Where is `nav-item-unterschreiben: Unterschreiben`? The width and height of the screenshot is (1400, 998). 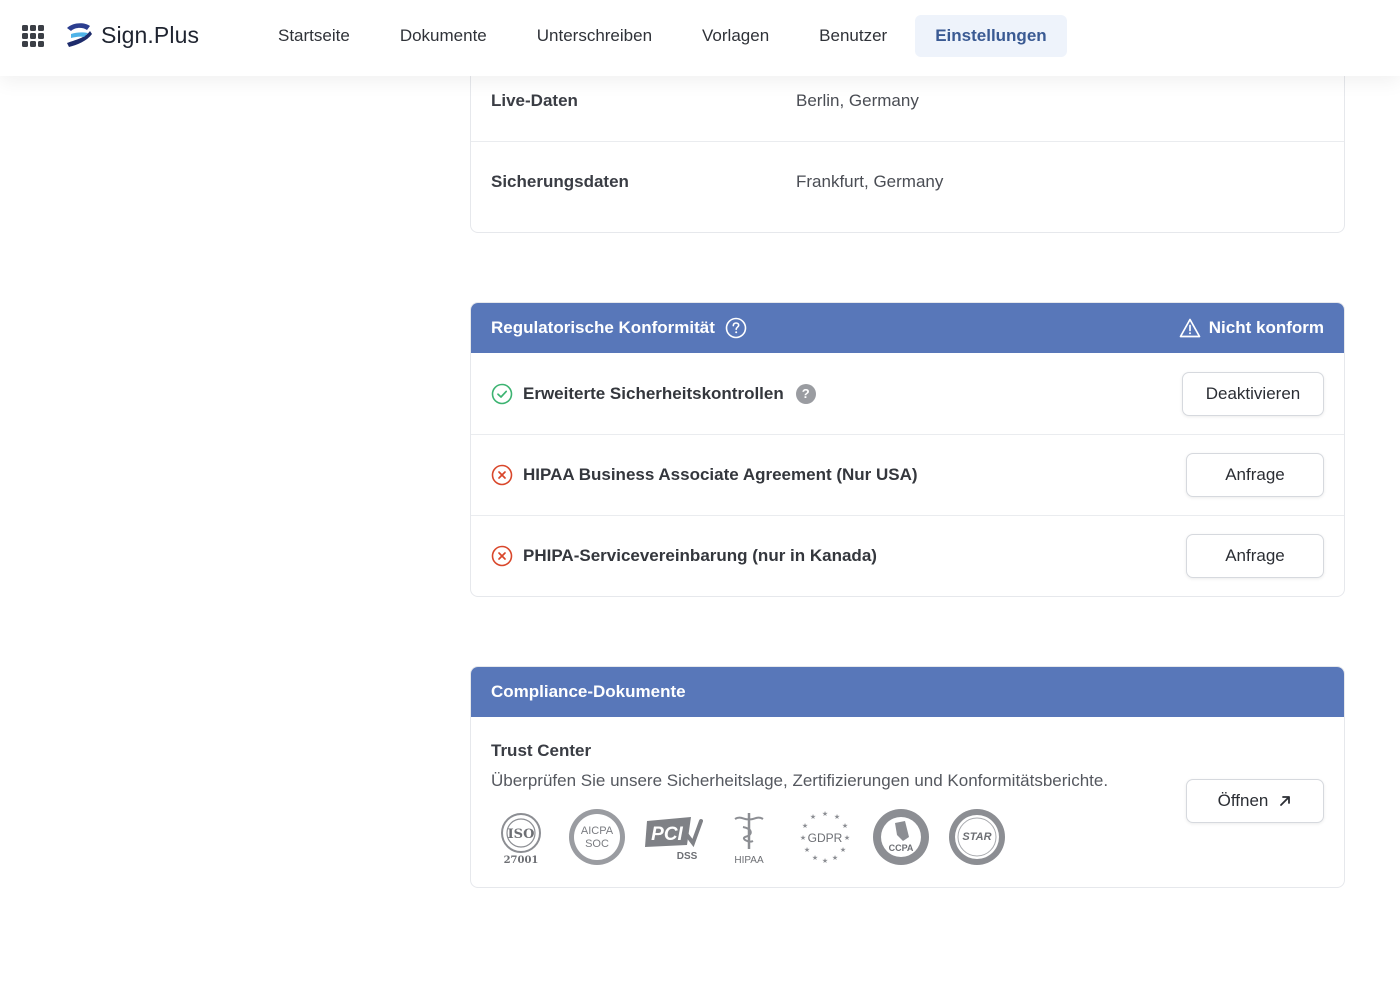 nav-item-unterschreiben: Unterschreiben is located at coordinates (594, 36).